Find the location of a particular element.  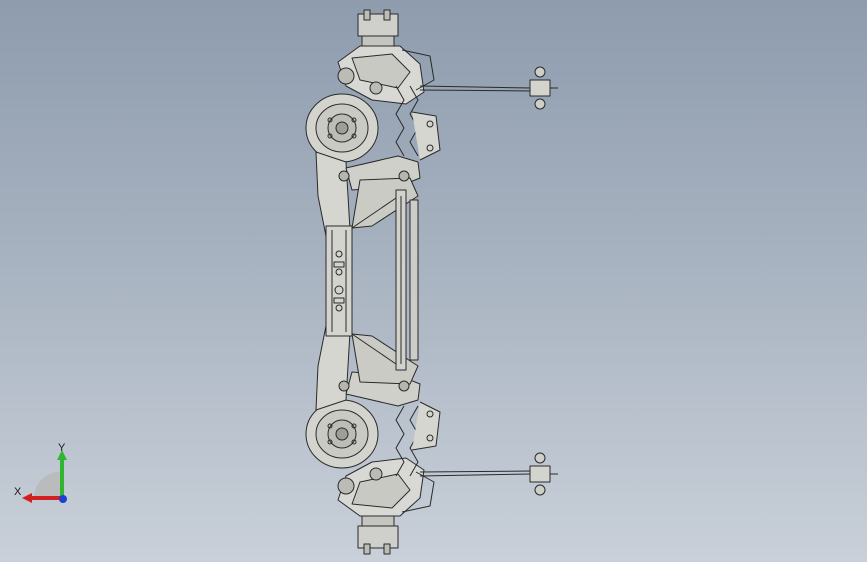

upper-tie-rod is located at coordinates (488, 88).